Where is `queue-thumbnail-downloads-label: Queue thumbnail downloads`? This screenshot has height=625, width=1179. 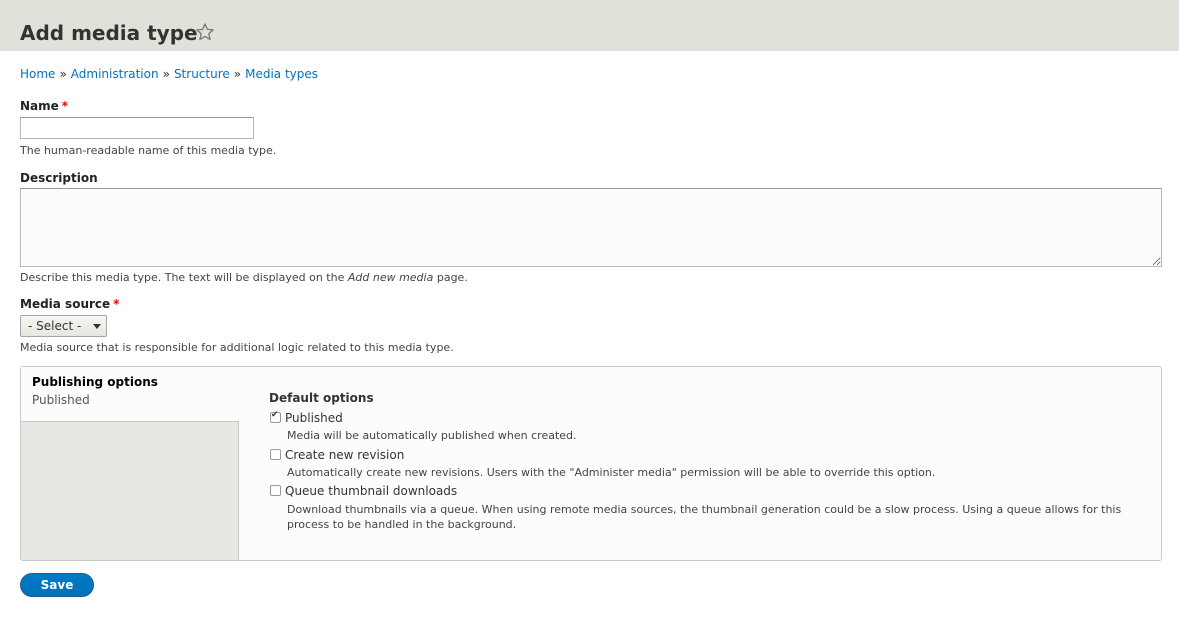
queue-thumbnail-downloads-label: Queue thumbnail downloads is located at coordinates (371, 491).